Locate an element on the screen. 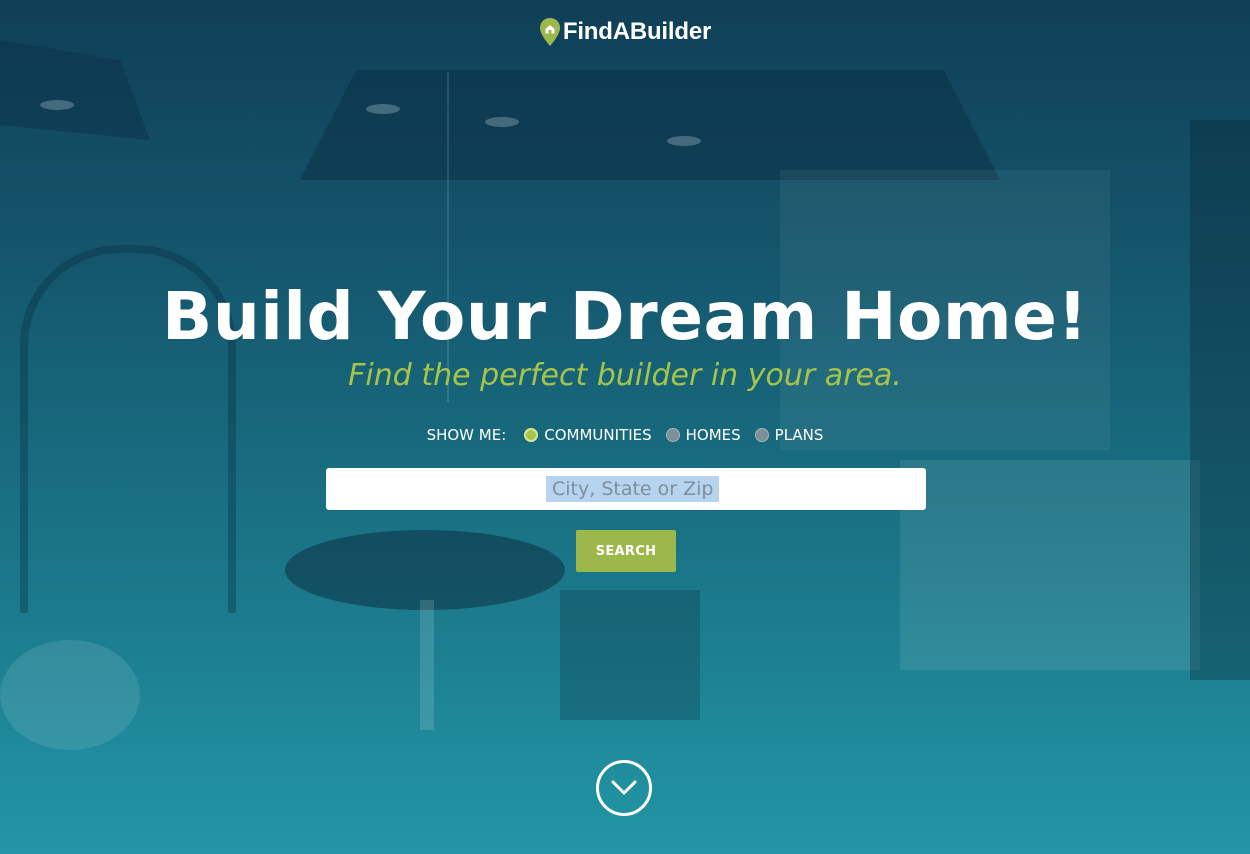 The height and width of the screenshot is (854, 1250). radio-plans: PLANS is located at coordinates (789, 435).